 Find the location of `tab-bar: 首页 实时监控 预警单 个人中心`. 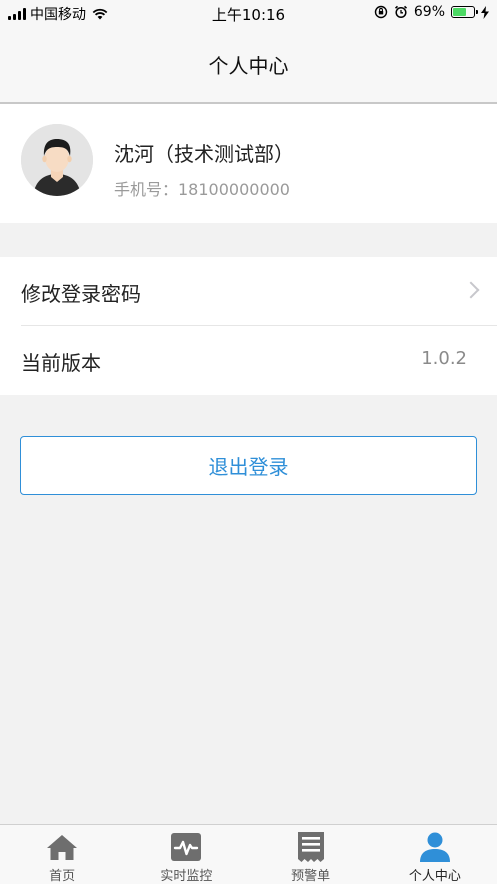

tab-bar: 首页 实时监控 预警单 个人中心 is located at coordinates (248, 854).